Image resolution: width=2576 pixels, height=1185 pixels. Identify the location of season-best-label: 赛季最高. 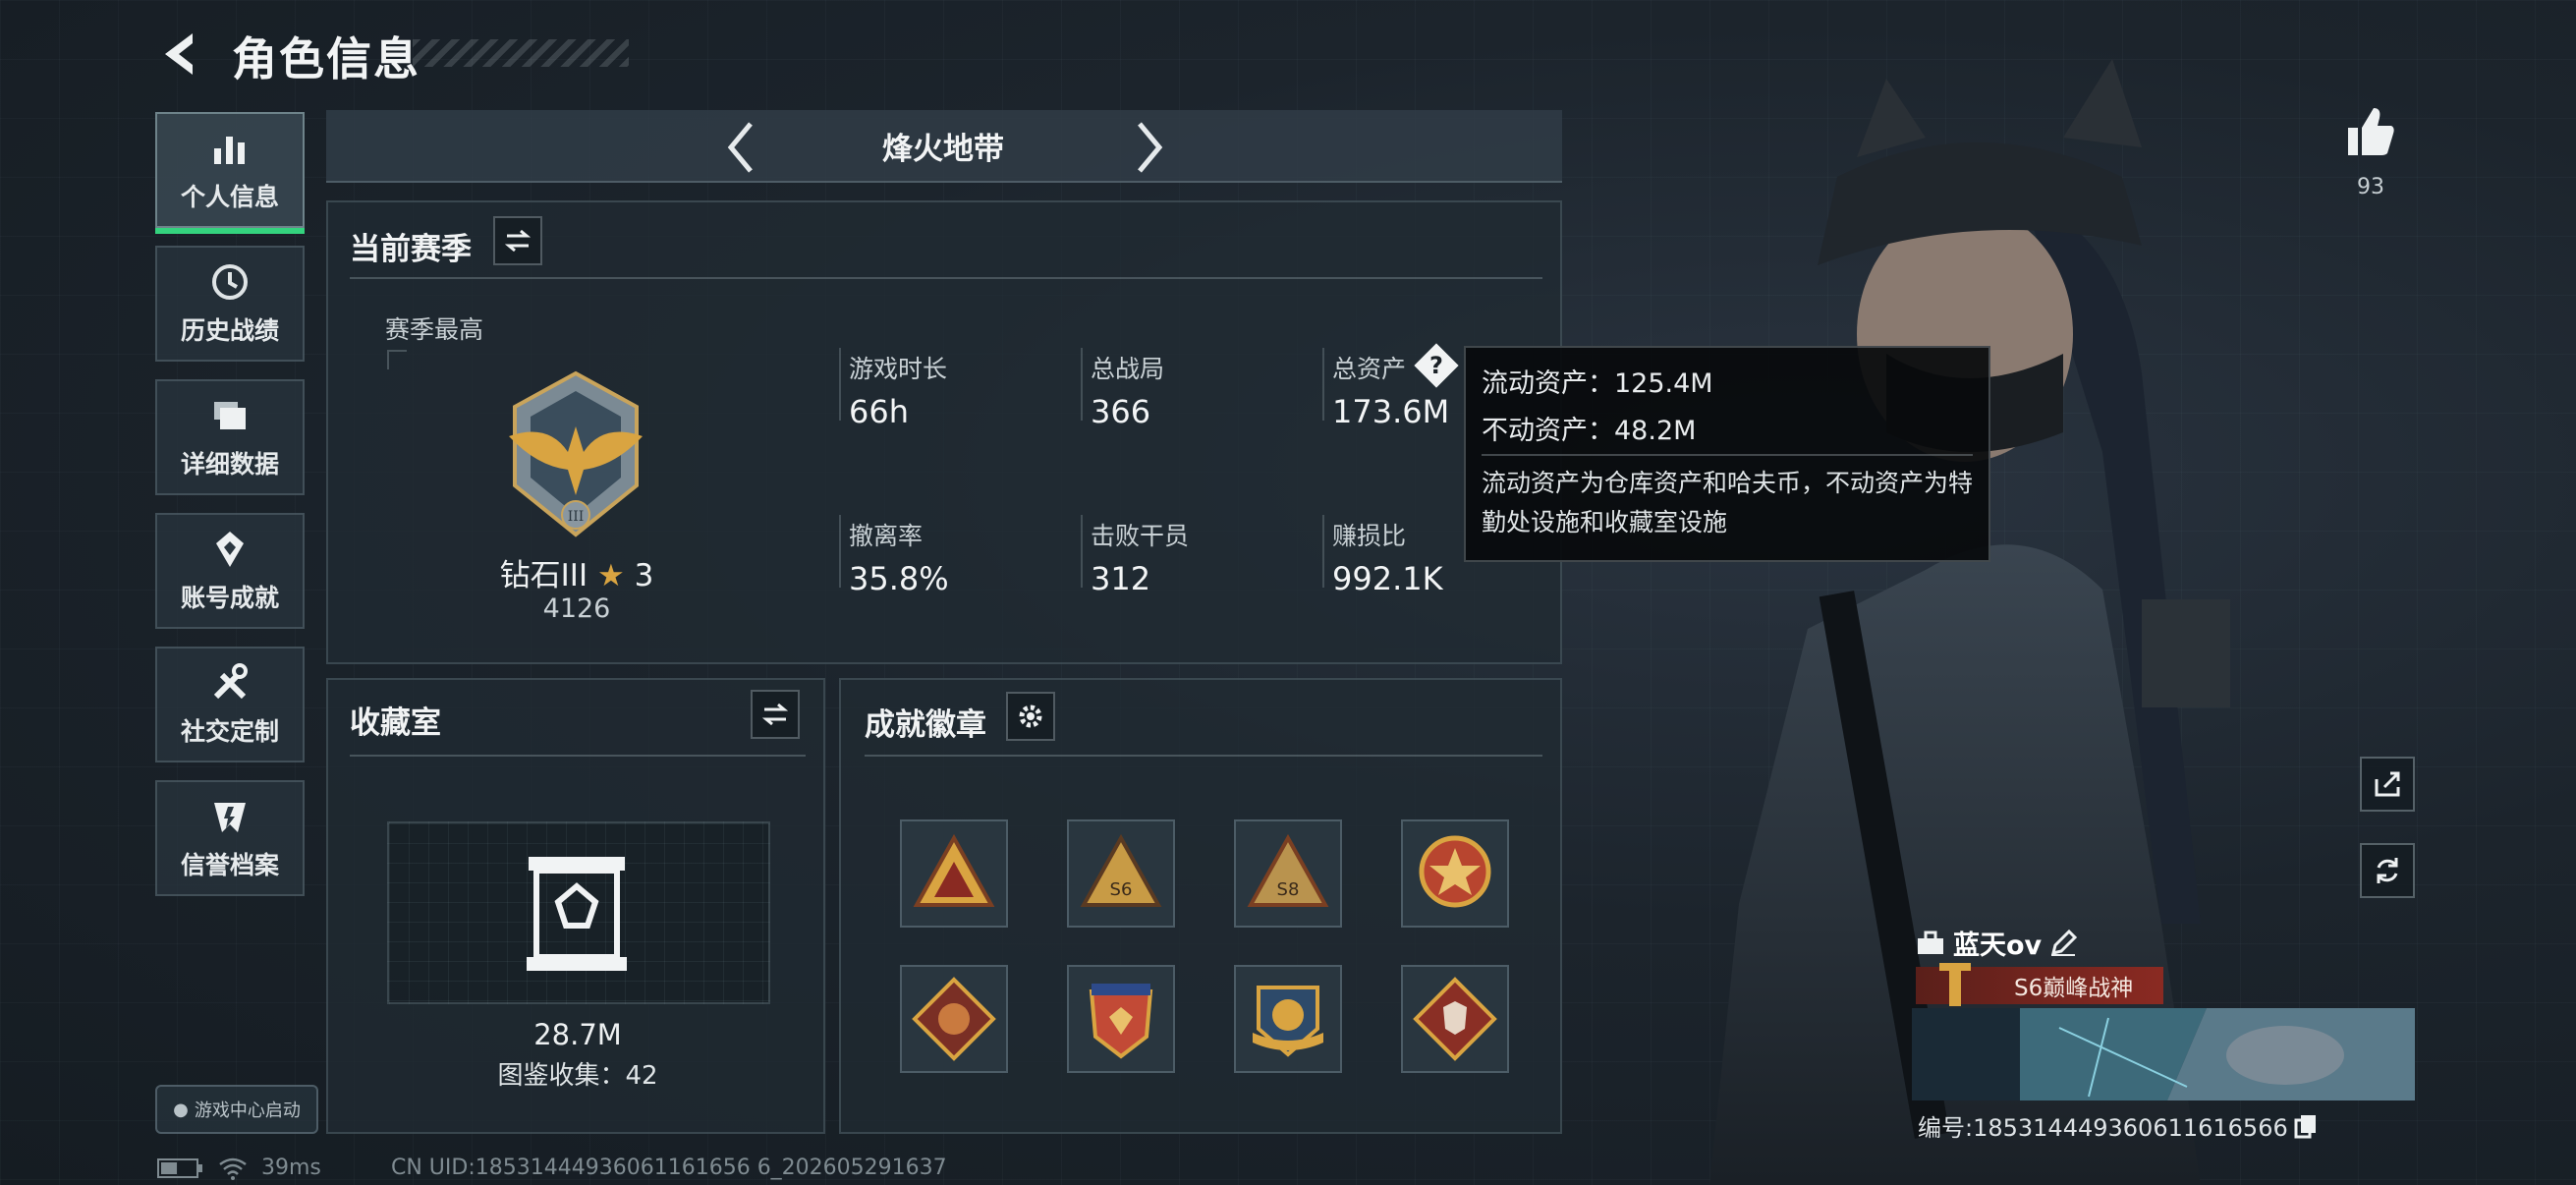
(434, 329).